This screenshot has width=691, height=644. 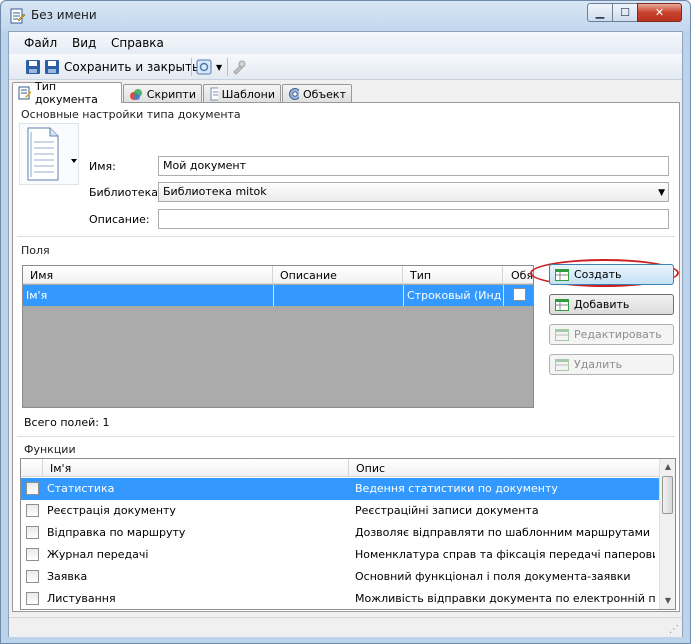 What do you see at coordinates (447, 510) in the screenshot?
I see `function-description: Реєстраційні записи документа` at bounding box center [447, 510].